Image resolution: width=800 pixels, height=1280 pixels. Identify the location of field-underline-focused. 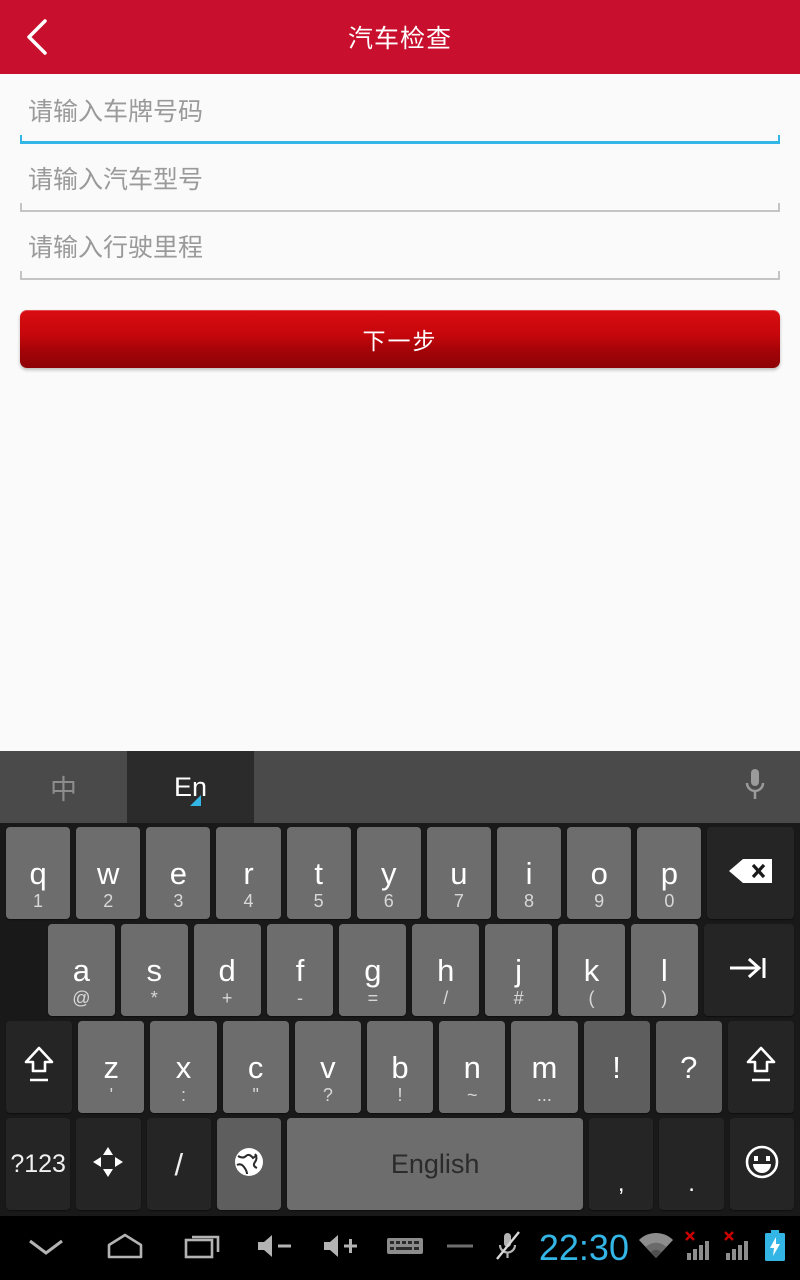
(400, 139).